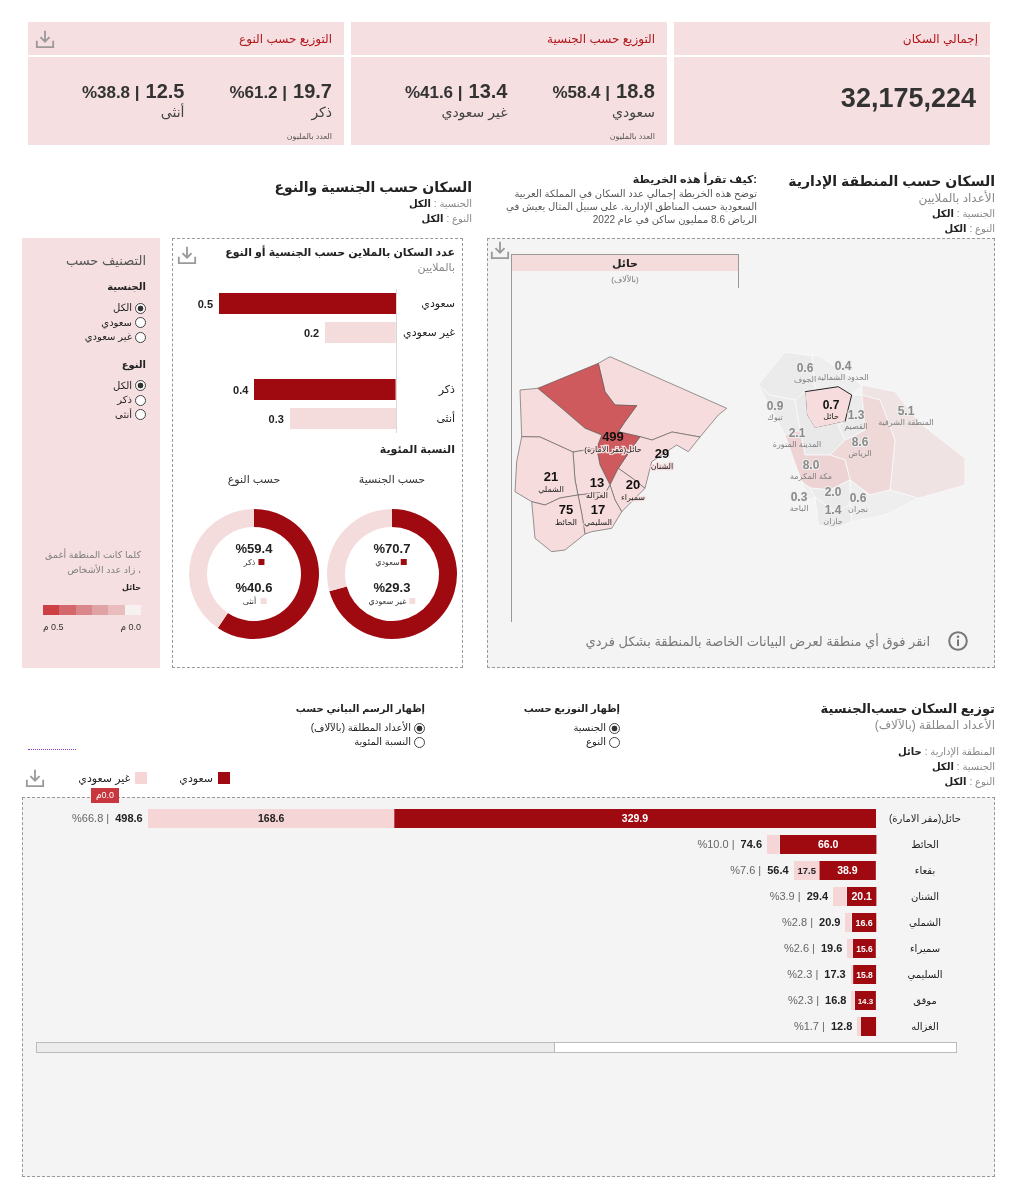 This screenshot has width=1018, height=1200. I want to click on section-heading: النسبة المئوية, so click(417, 449).